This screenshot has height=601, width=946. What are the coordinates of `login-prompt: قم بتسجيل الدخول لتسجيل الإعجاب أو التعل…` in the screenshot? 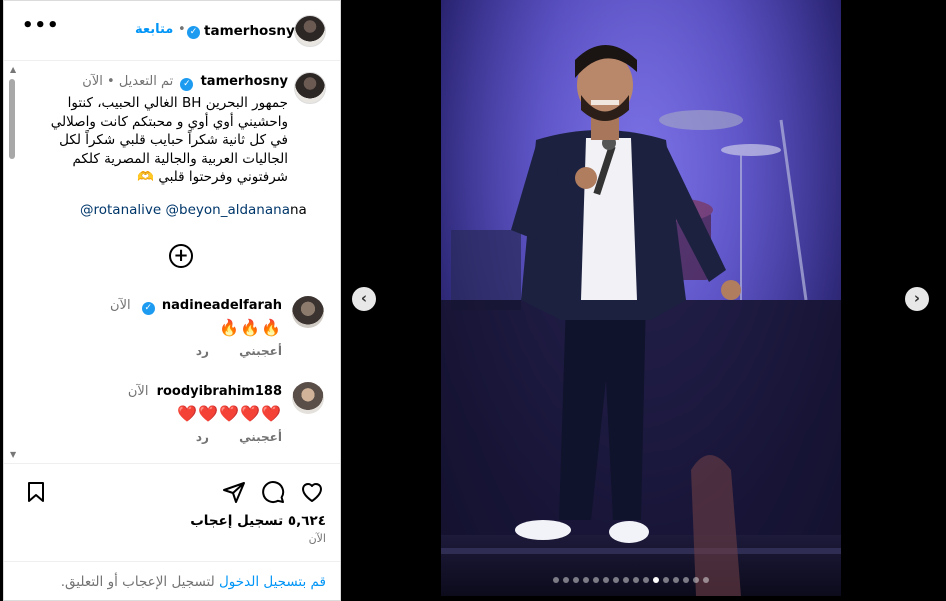 It's located at (172, 581).